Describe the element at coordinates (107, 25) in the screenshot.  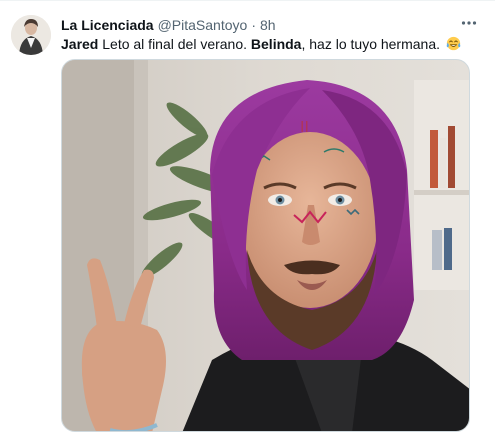
I see `display-name: La Licenciada` at that location.